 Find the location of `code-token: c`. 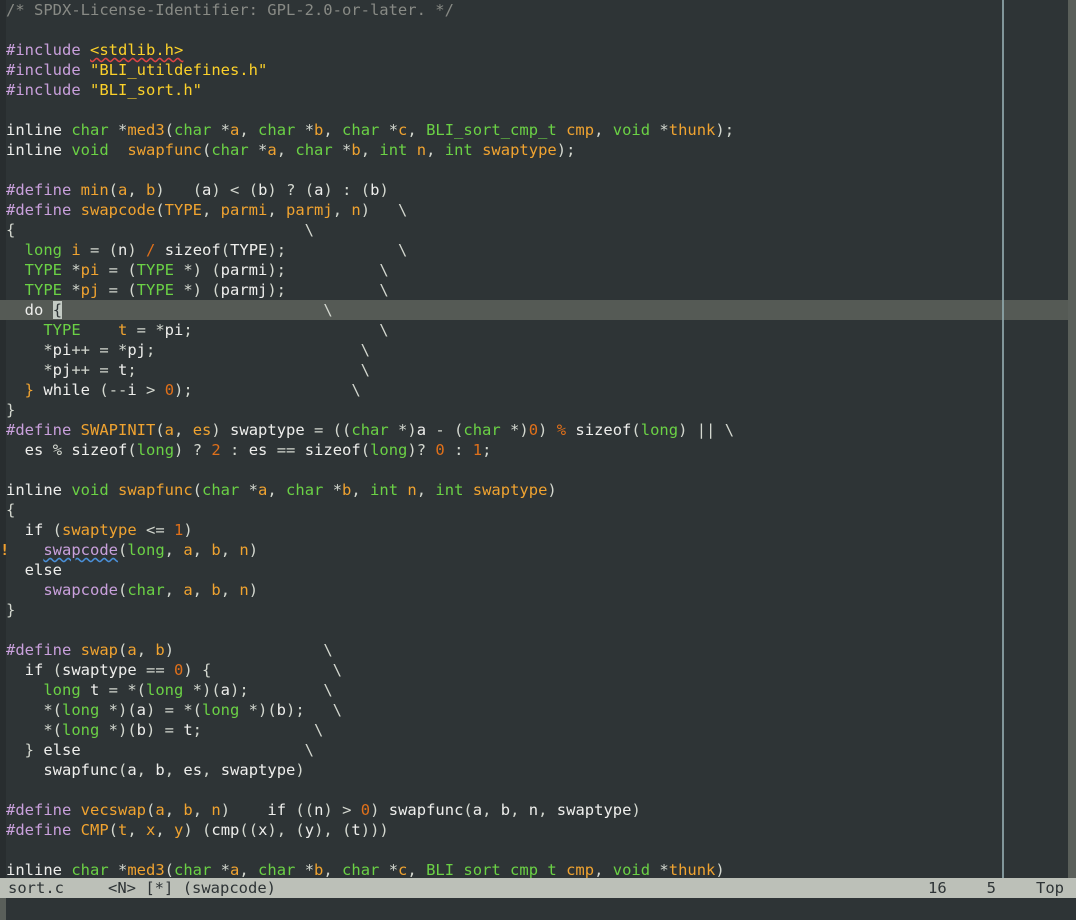

code-token: c is located at coordinates (403, 869).